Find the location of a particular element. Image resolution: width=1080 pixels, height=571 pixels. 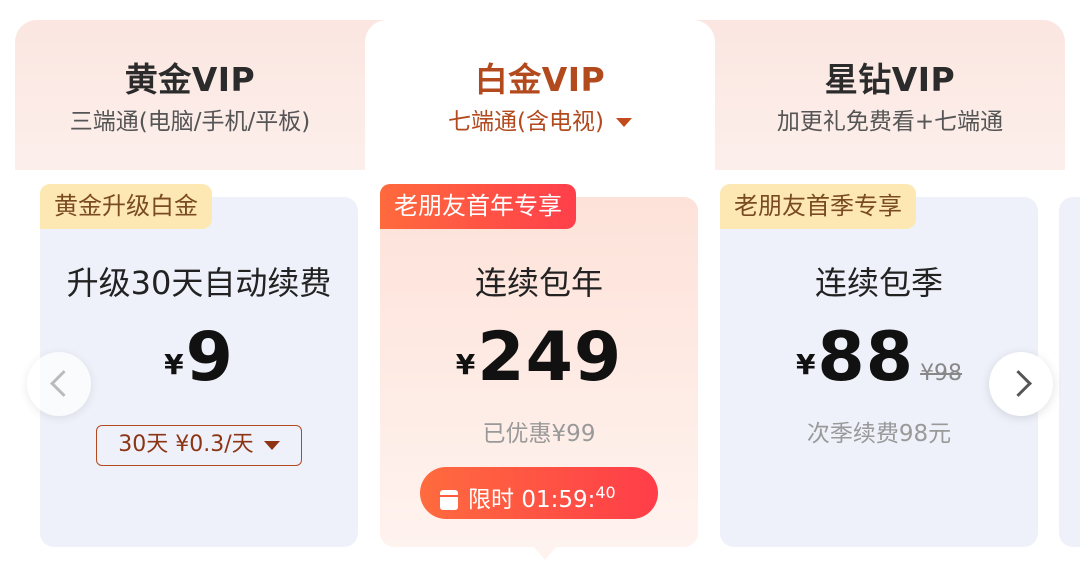

period-select: 30天 ¥0.3/天 is located at coordinates (199, 445).